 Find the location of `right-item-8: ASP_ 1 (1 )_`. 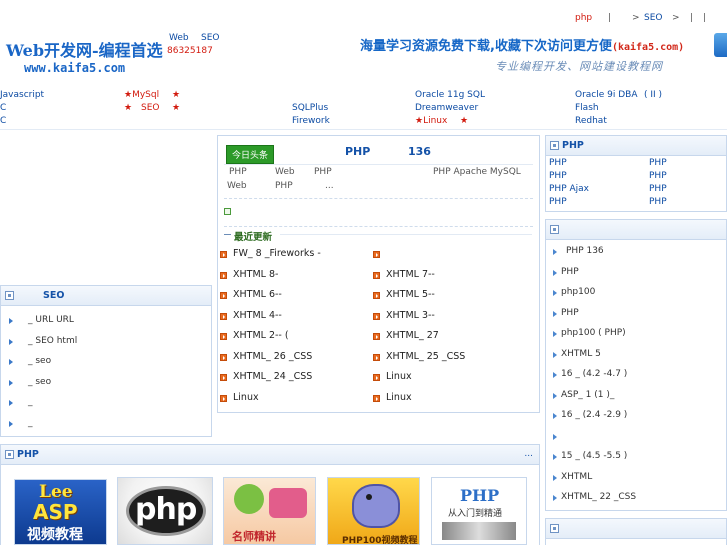

right-item-8: ASP_ 1 (1 )_ is located at coordinates (587, 395).